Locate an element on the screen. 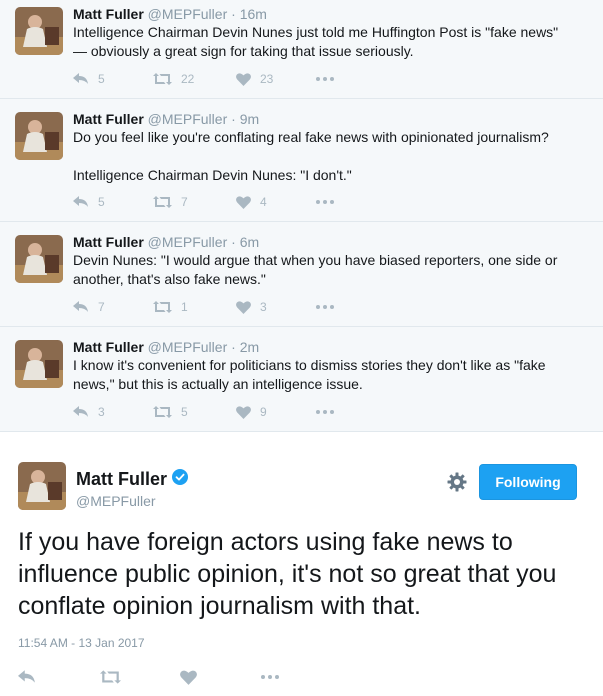 The image size is (603, 696). tweet-time: 9m is located at coordinates (249, 119).